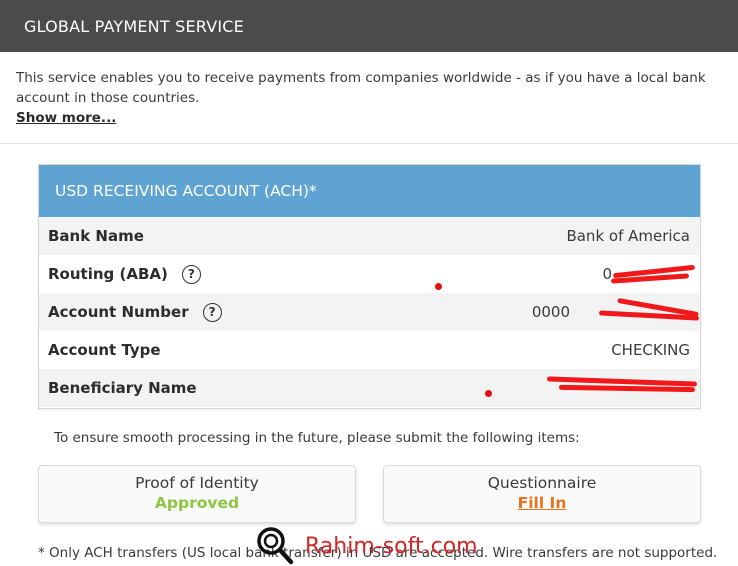  What do you see at coordinates (369, 236) in the screenshot?
I see `account-row-bank-name: Bank Name Bank of America` at bounding box center [369, 236].